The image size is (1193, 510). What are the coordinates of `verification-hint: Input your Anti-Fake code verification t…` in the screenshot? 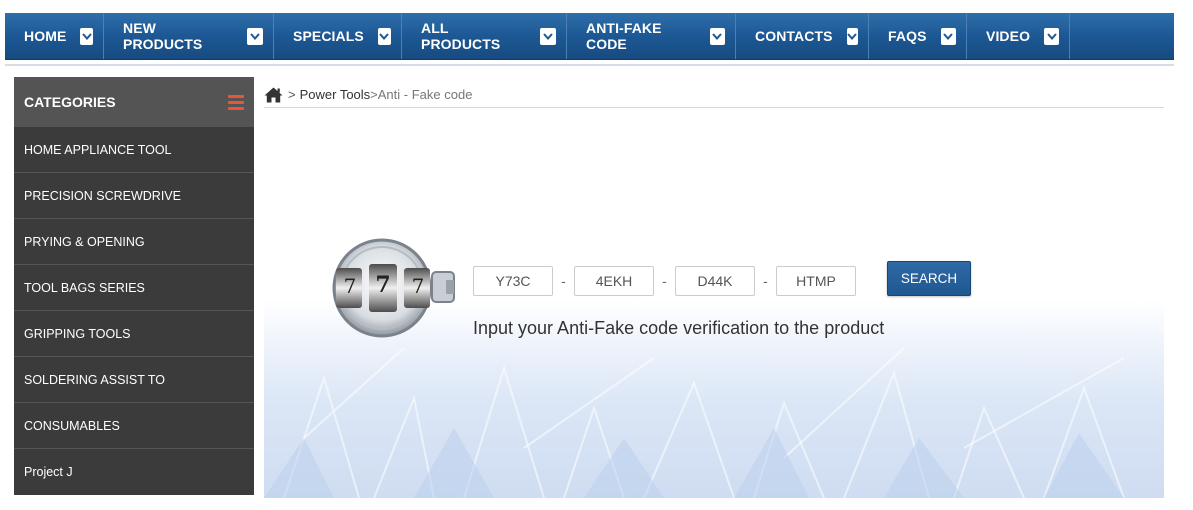 It's located at (679, 328).